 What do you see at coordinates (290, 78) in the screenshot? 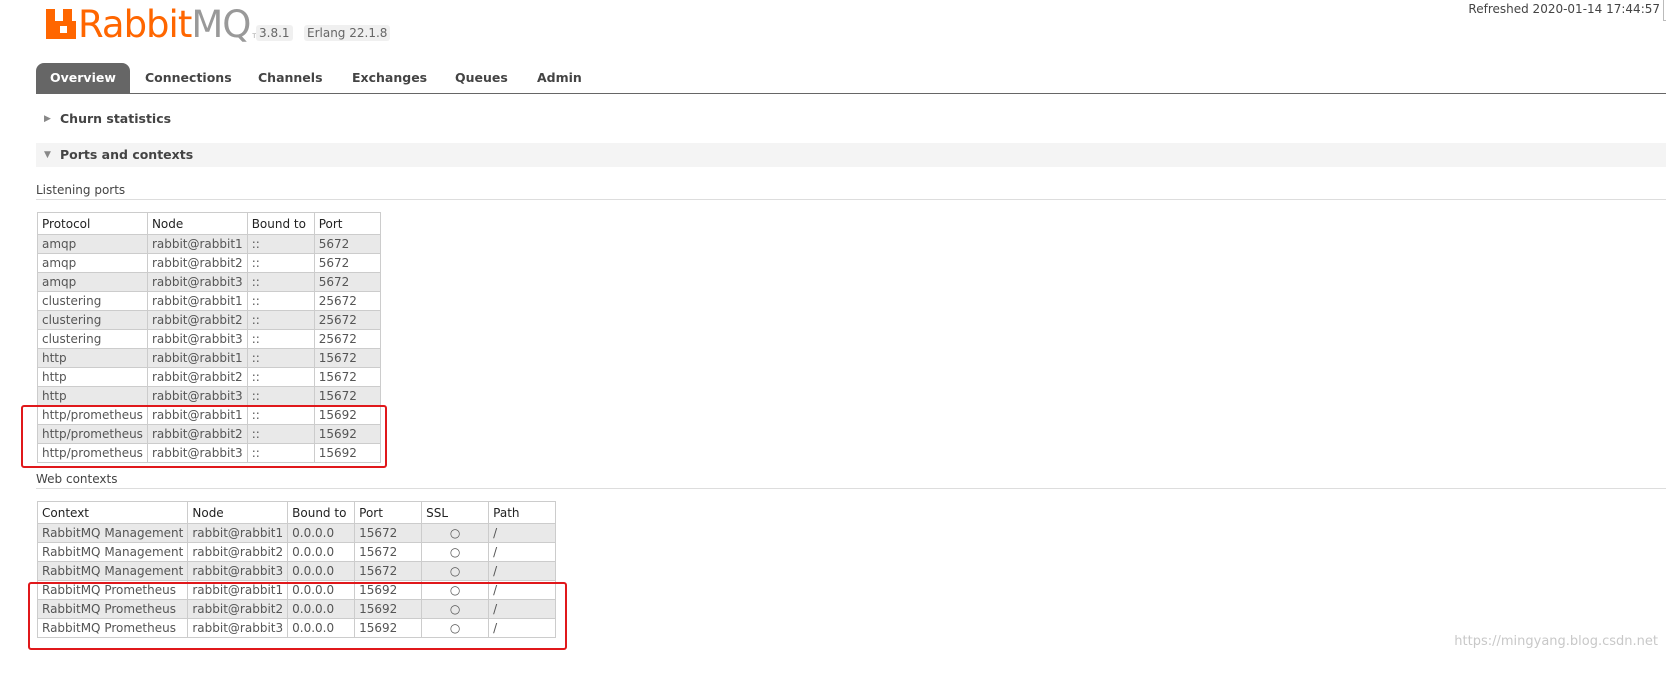
I see `tab-channels: Channels` at bounding box center [290, 78].